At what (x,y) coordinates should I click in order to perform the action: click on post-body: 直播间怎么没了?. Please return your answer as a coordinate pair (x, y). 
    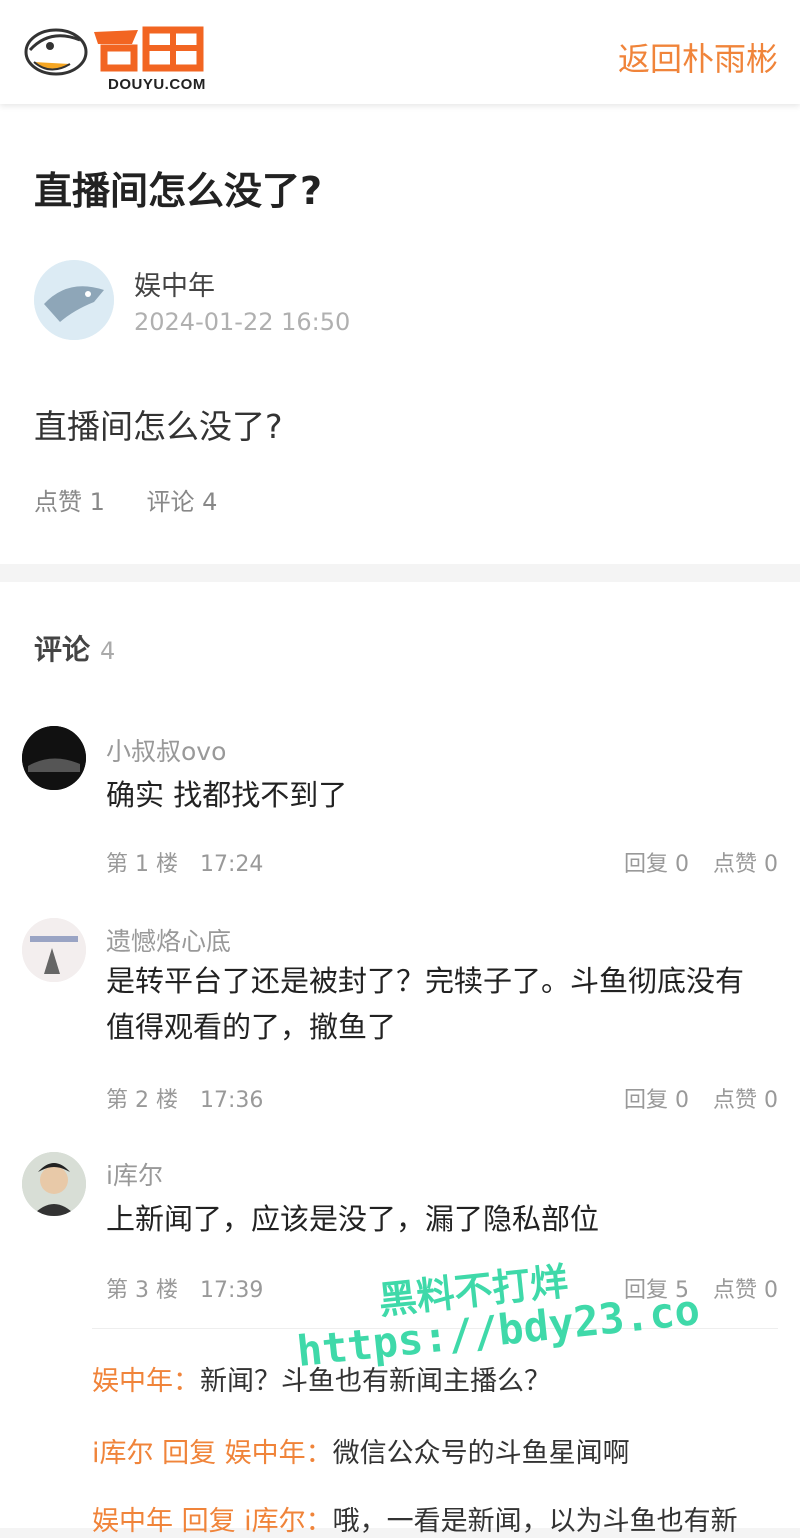
    Looking at the image, I should click on (158, 426).